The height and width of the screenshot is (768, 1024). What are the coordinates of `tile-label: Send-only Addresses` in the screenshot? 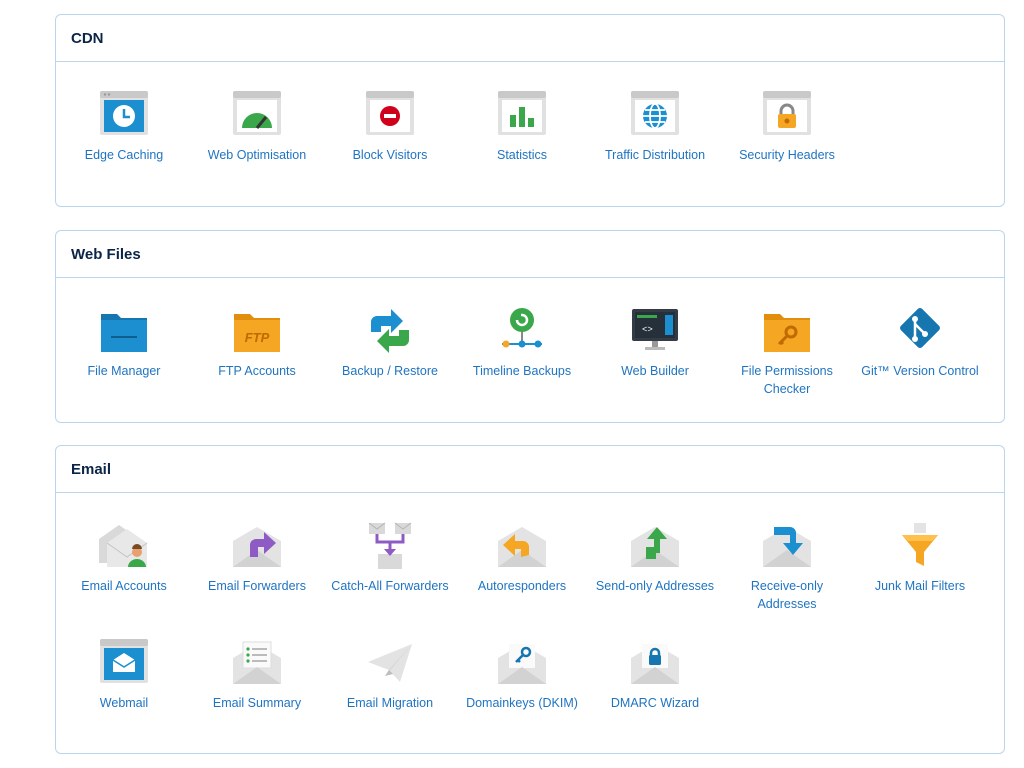 It's located at (655, 586).